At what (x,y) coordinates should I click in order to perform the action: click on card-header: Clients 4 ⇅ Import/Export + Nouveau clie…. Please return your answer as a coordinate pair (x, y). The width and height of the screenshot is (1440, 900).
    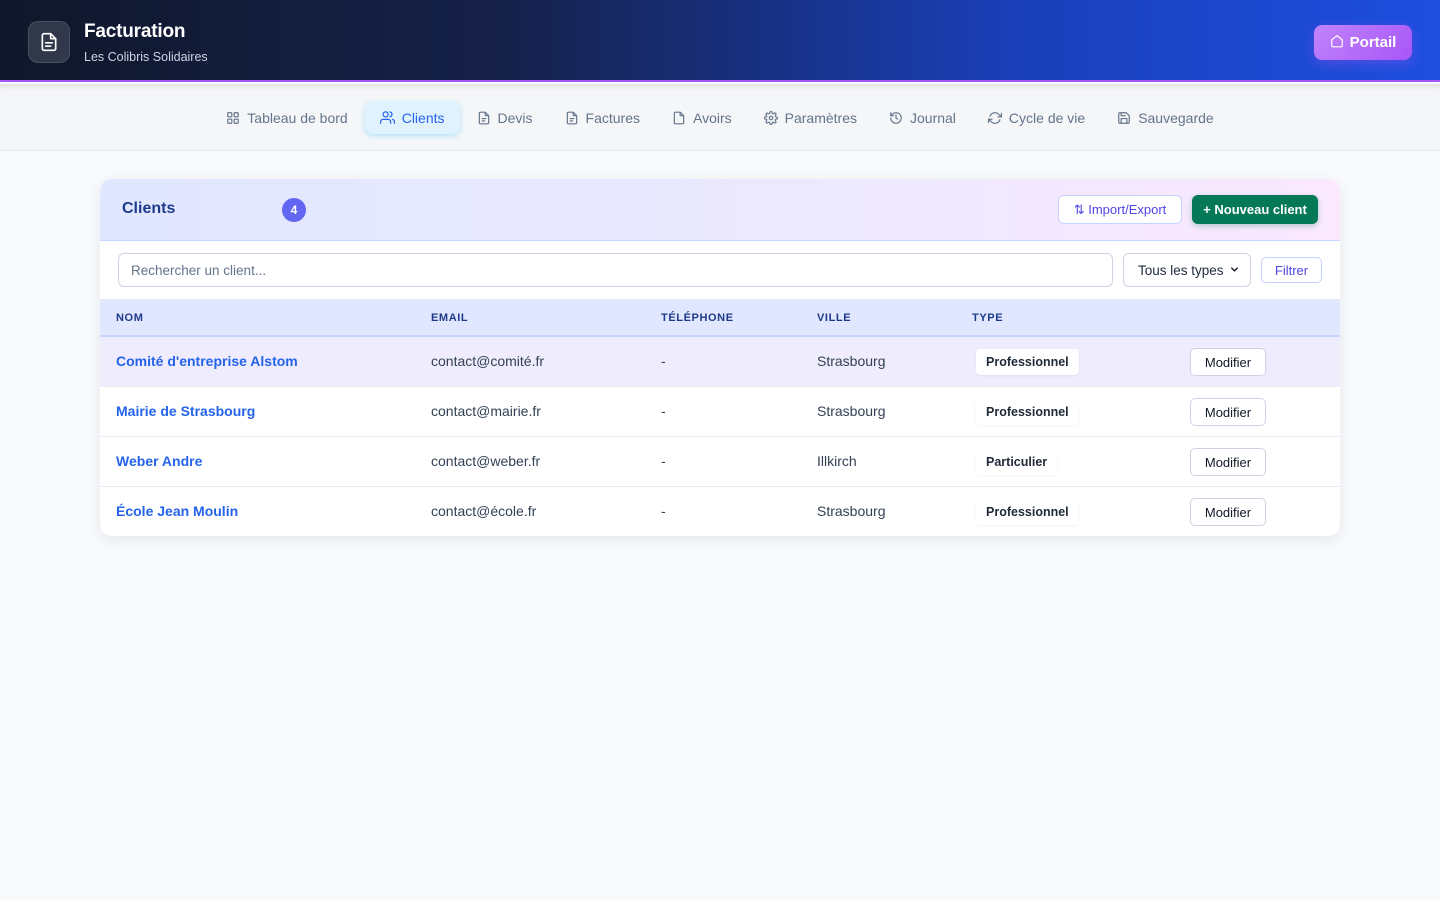
    Looking at the image, I should click on (720, 210).